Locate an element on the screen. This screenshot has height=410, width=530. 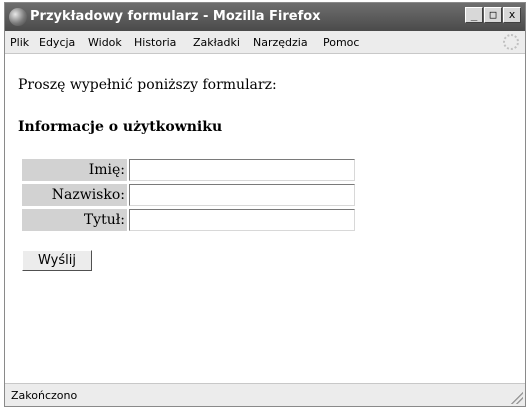
firefox-icon is located at coordinates (18, 17).